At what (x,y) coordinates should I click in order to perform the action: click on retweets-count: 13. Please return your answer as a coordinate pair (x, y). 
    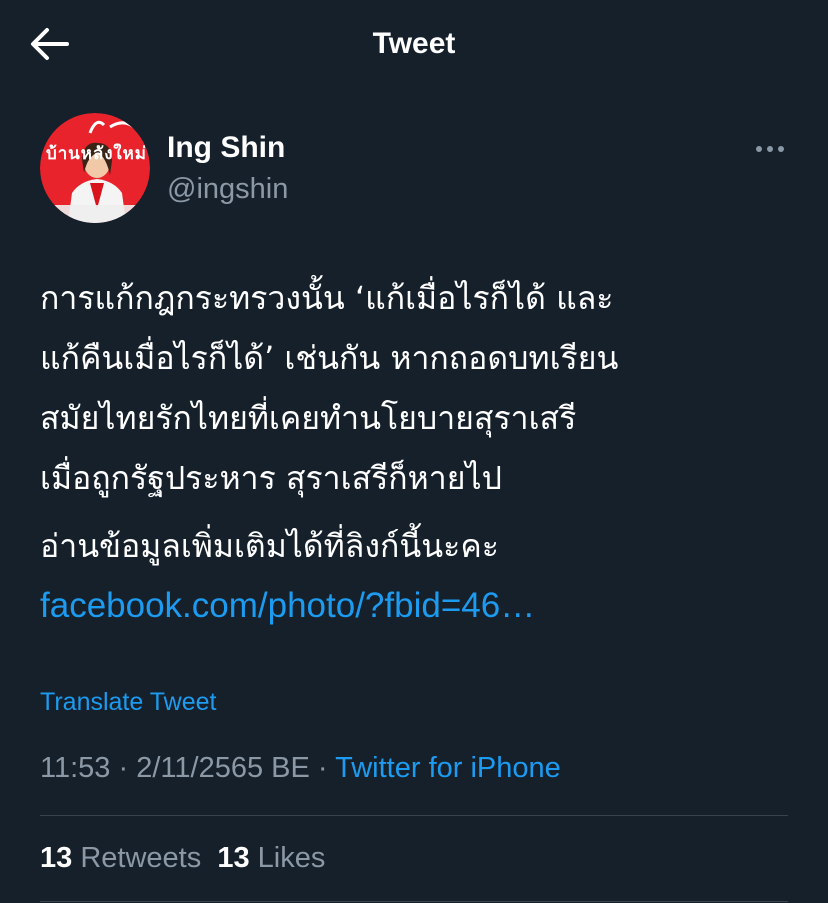
    Looking at the image, I should click on (56, 858).